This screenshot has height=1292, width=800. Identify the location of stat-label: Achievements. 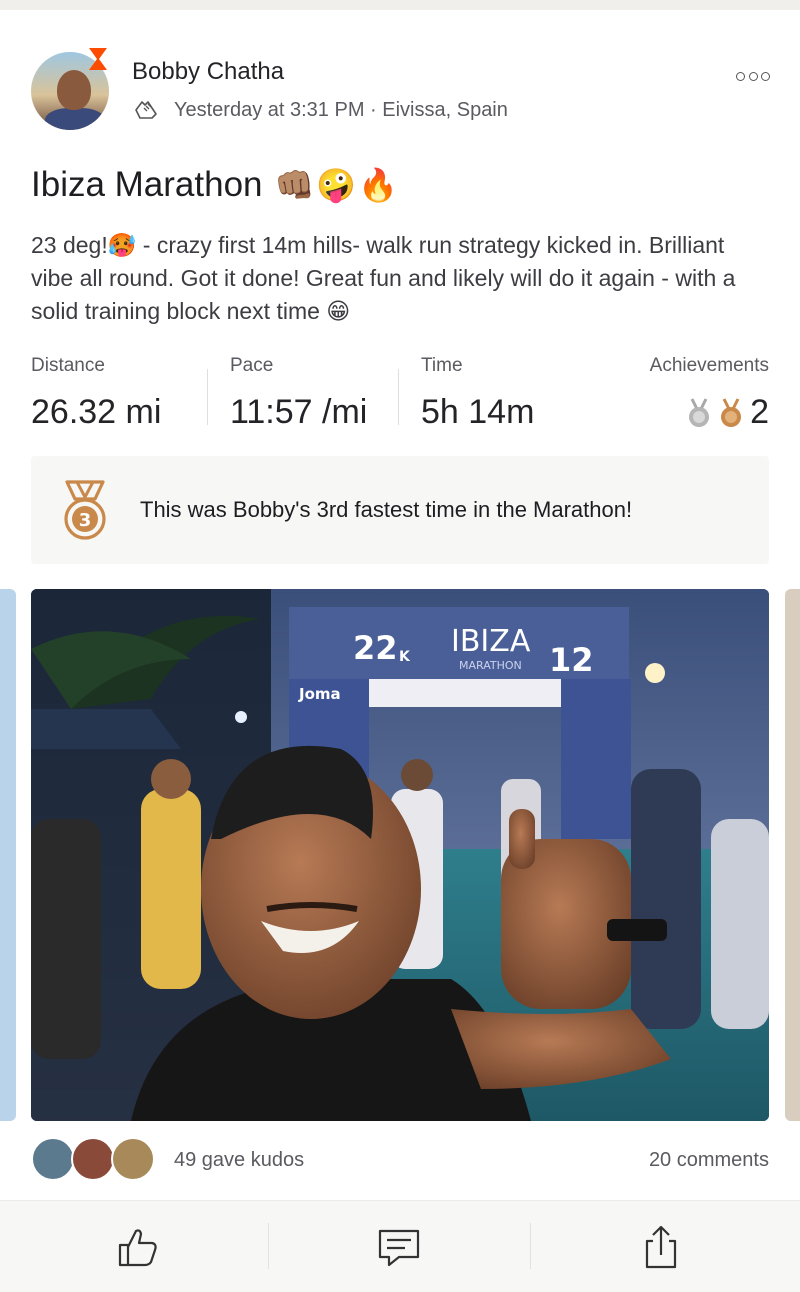
(709, 365).